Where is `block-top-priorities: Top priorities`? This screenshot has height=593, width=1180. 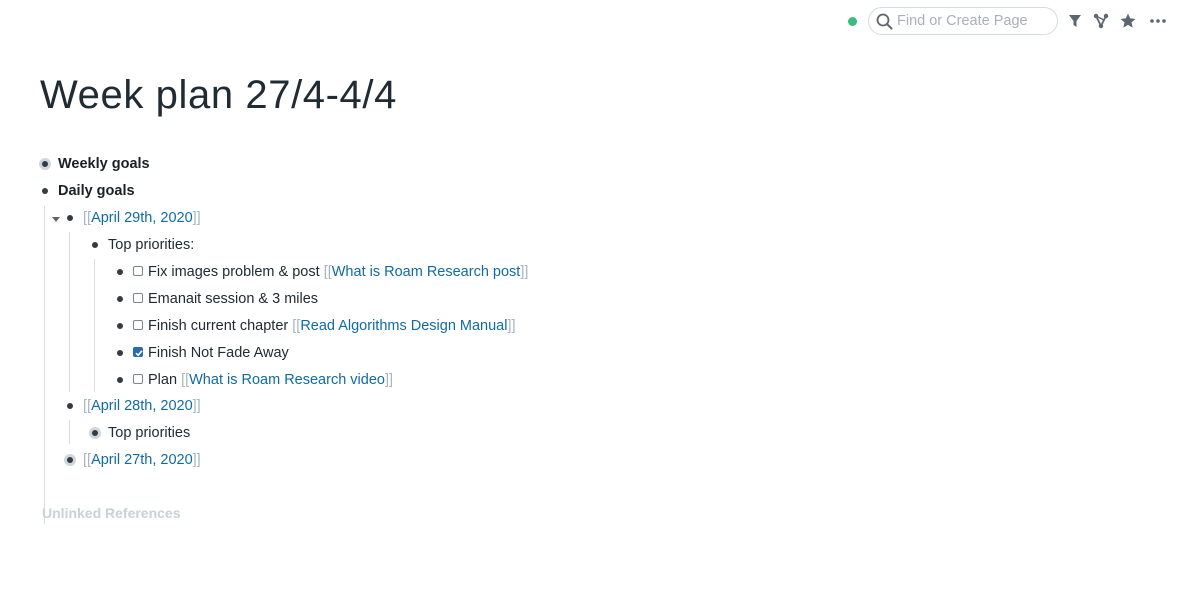
block-top-priorities: Top priorities is located at coordinates (149, 433).